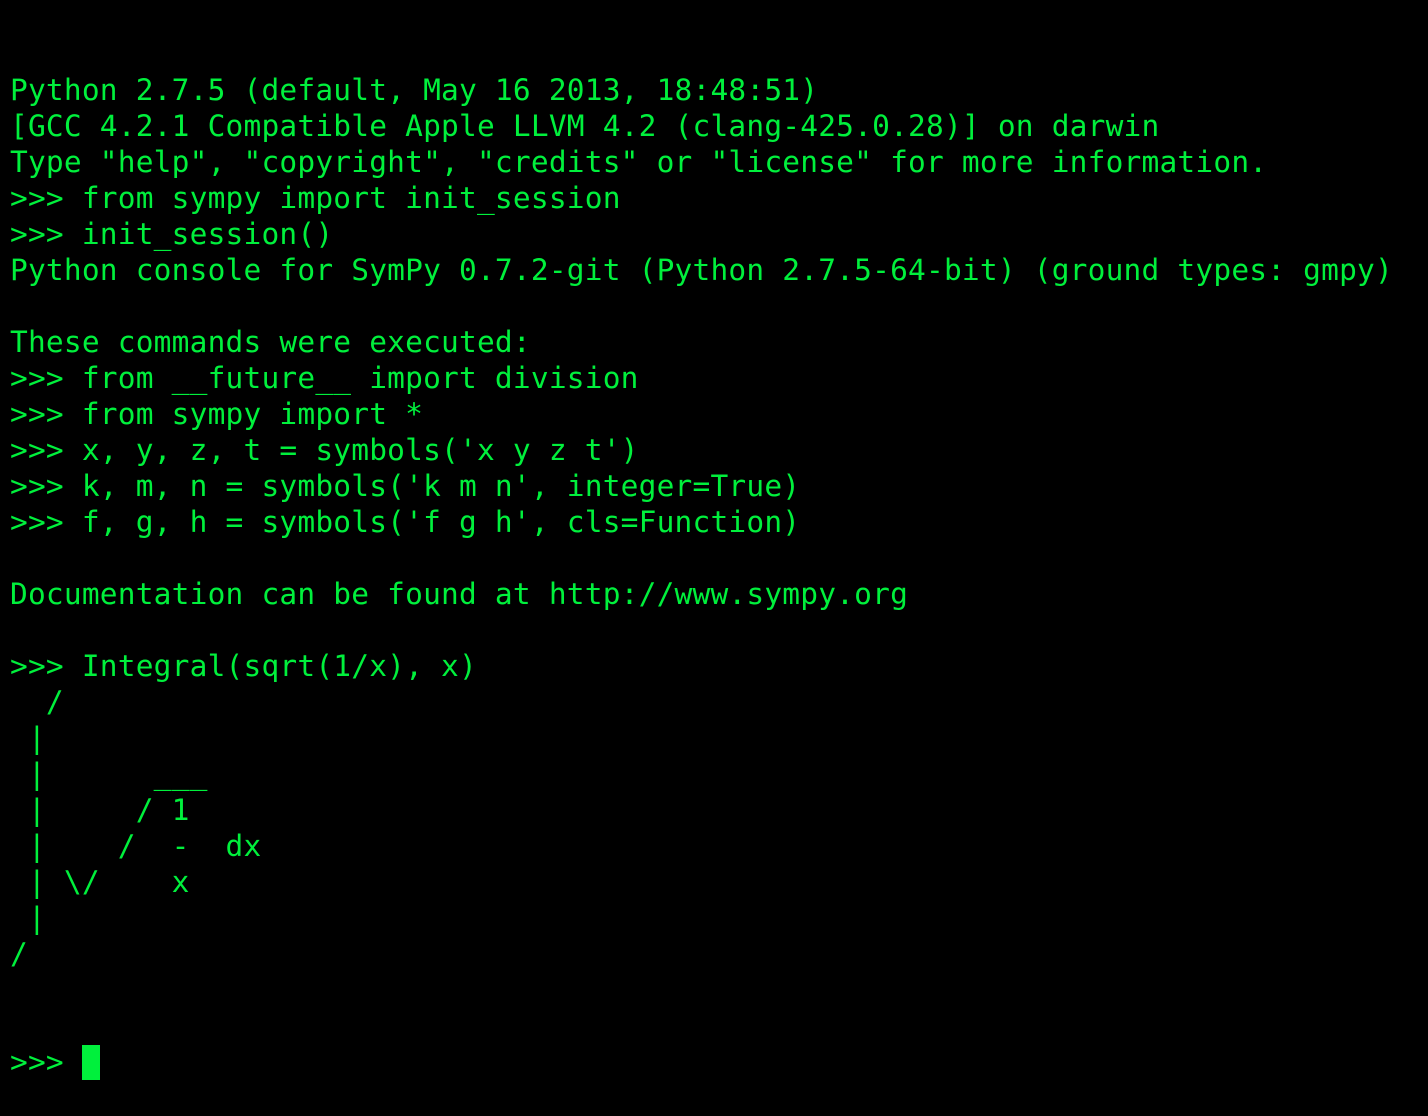 The height and width of the screenshot is (1116, 1428). What do you see at coordinates (324, 450) in the screenshot?
I see `command-line: >>> x, y, z, t = symbols('x y z t')` at bounding box center [324, 450].